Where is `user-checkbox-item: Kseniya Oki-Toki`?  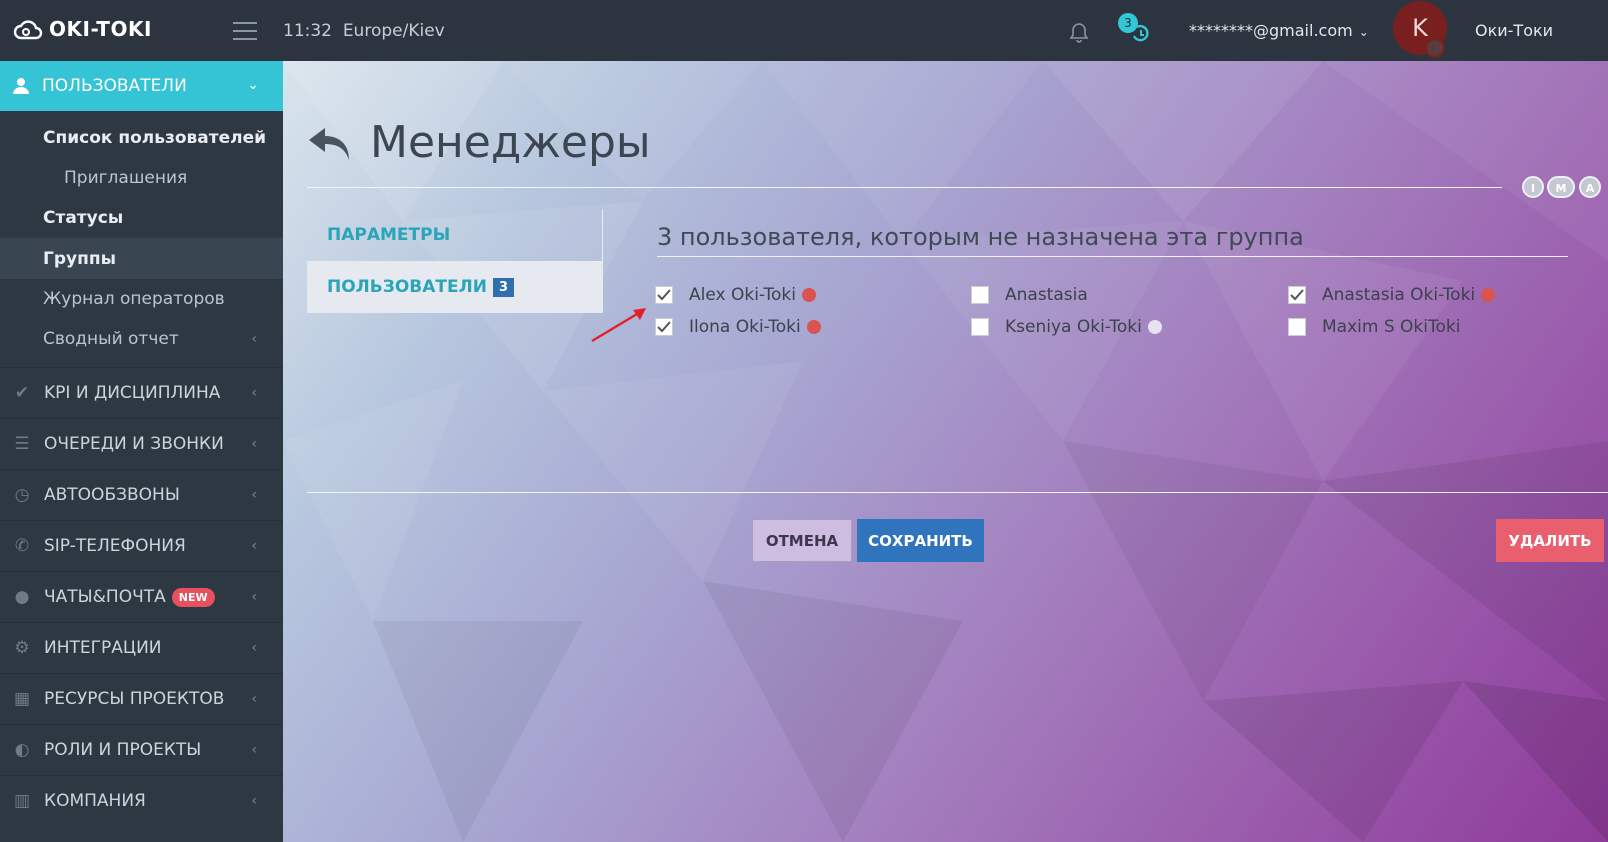
user-checkbox-item: Kseniya Oki-Toki is located at coordinates (1066, 327).